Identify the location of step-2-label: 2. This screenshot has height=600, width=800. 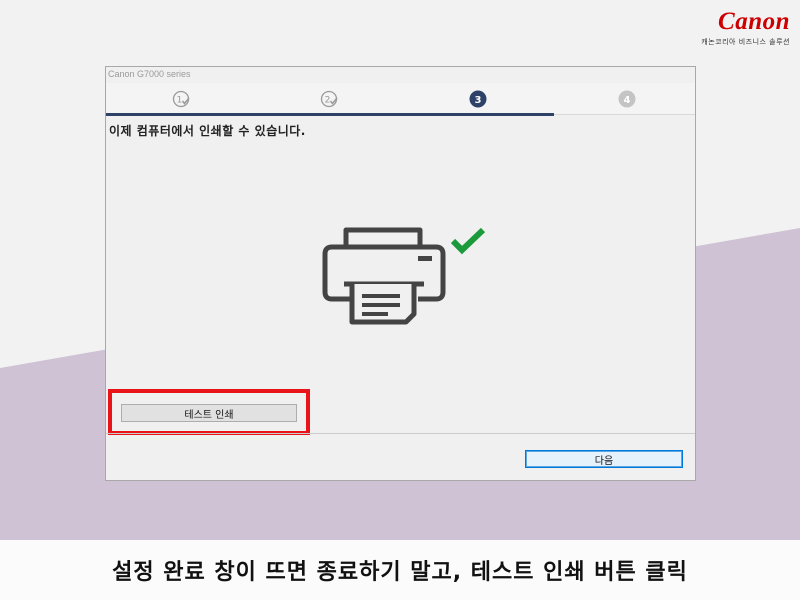
(328, 101).